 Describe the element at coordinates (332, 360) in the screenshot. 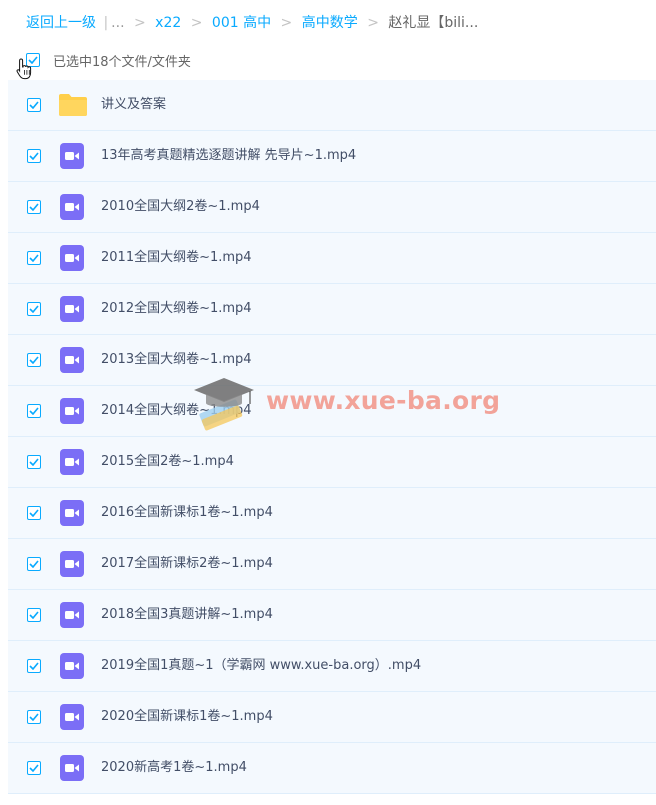

I see `file-row: 2013全国大纲卷~1.mp4` at that location.